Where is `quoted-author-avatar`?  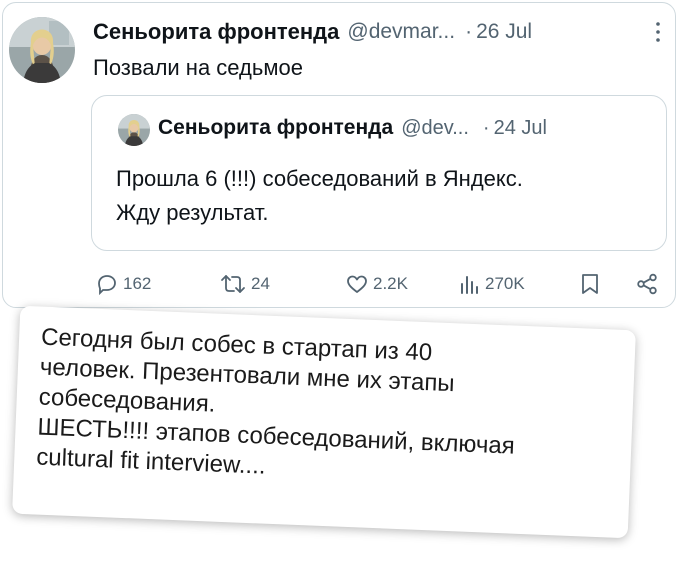 quoted-author-avatar is located at coordinates (134, 130).